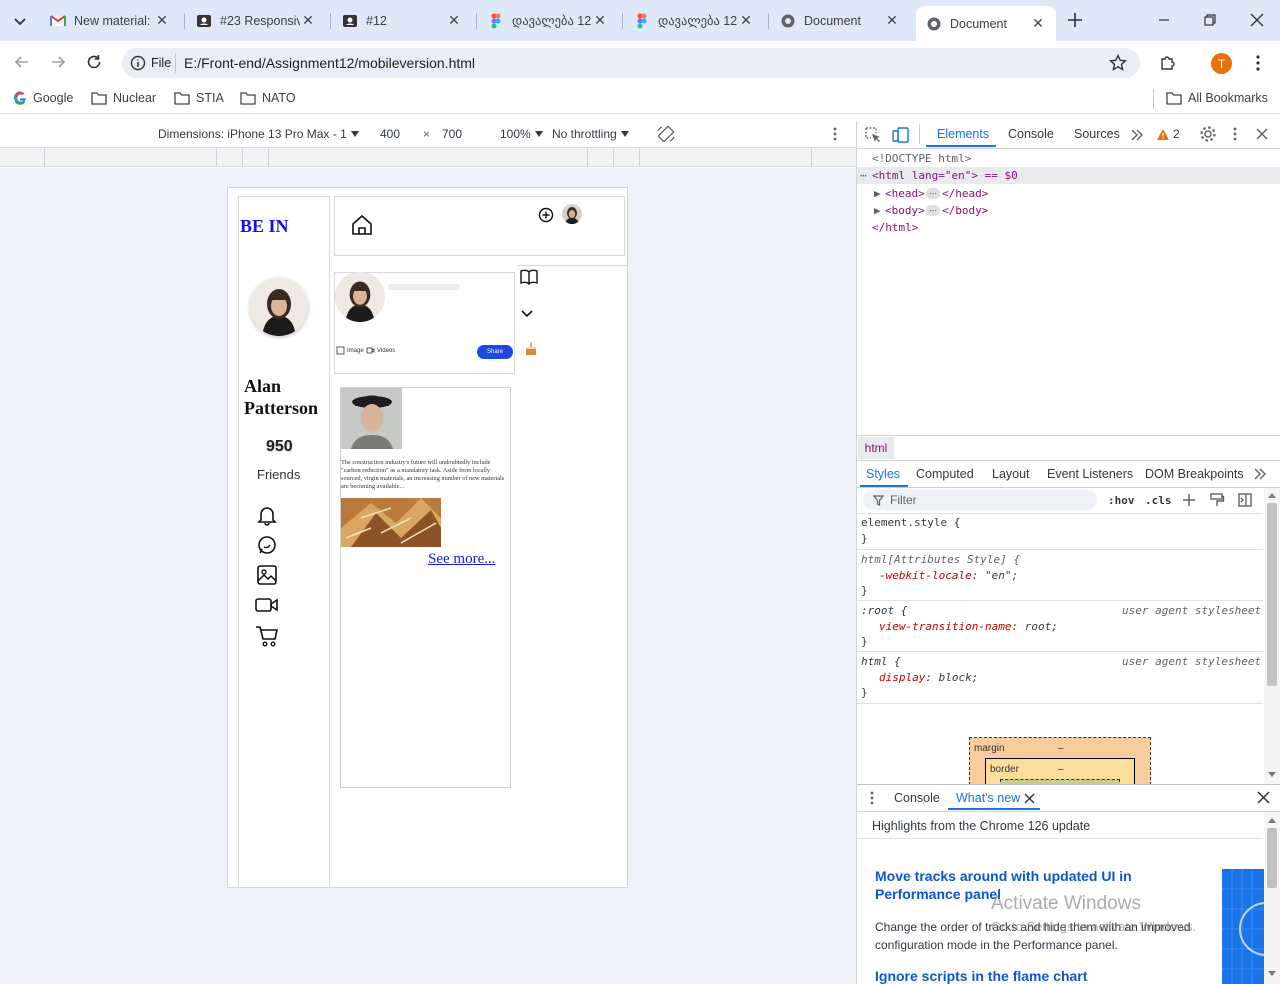 The image size is (1280, 984). Describe the element at coordinates (876, 448) in the screenshot. I see `breadcrumb-html: html` at that location.